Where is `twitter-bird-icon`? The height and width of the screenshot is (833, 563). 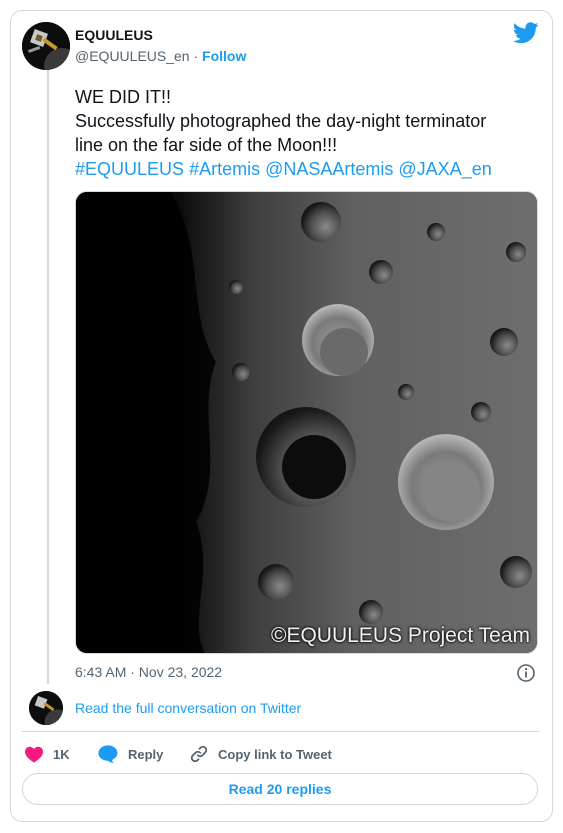
twitter-bird-icon is located at coordinates (525, 33).